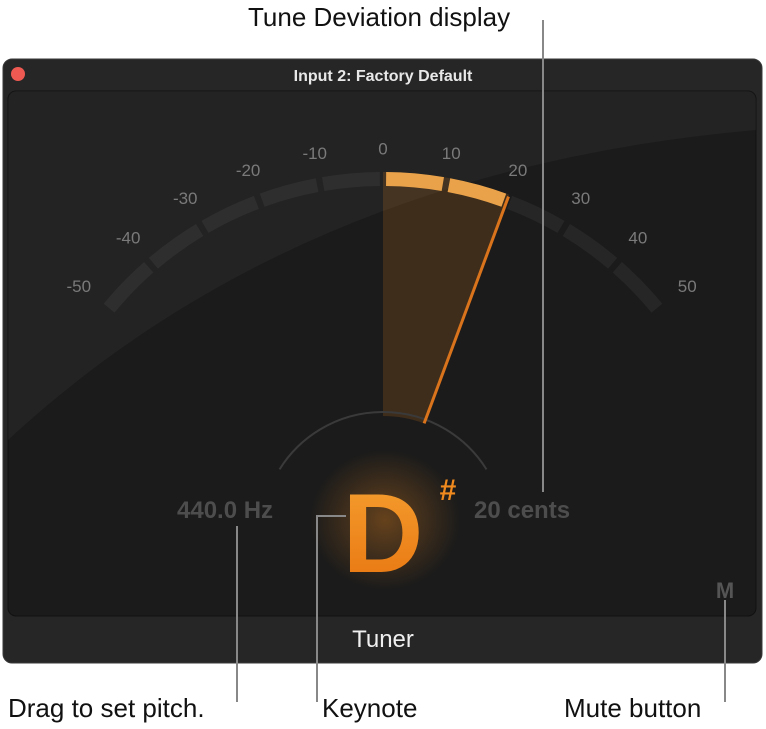 The width and height of the screenshot is (766, 729). What do you see at coordinates (106, 708) in the screenshot?
I see `callout-drag-pitch: Drag to set pitch.` at bounding box center [106, 708].